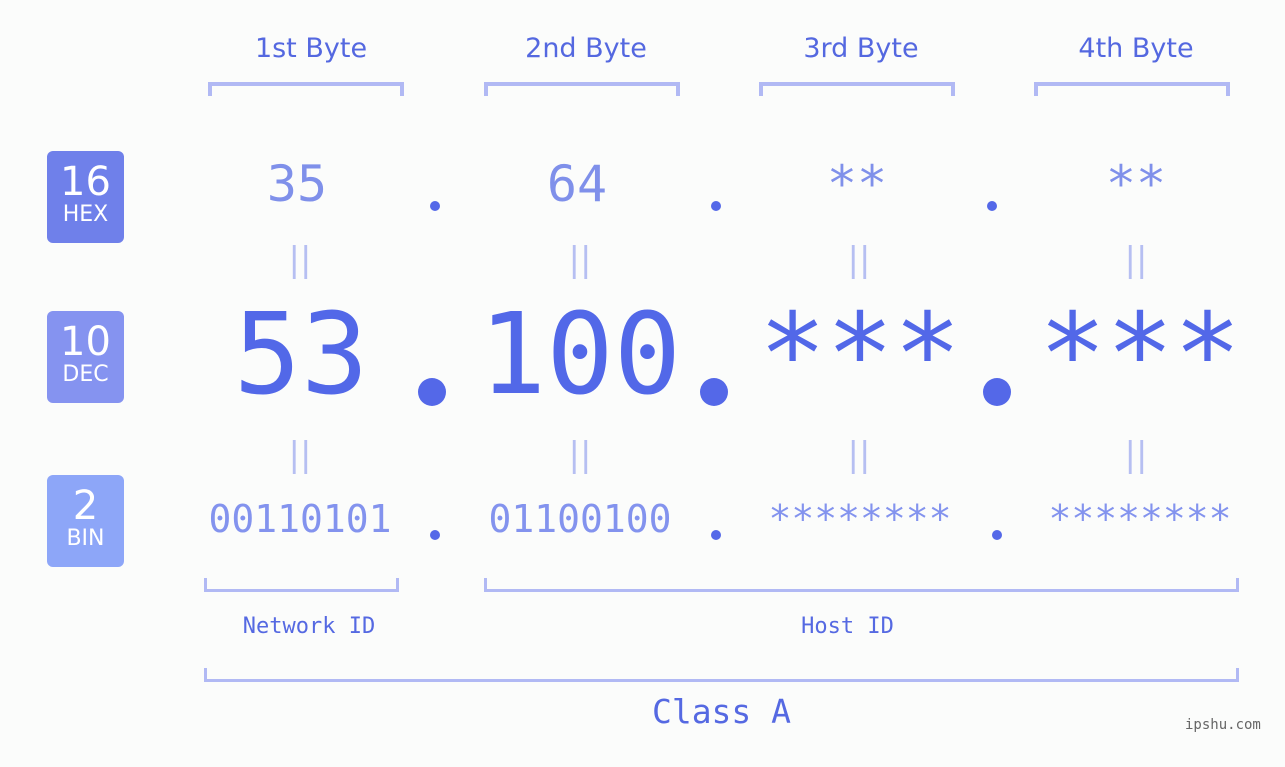 The width and height of the screenshot is (1285, 767). Describe the element at coordinates (861, 585) in the screenshot. I see `host-id-bracket` at that location.